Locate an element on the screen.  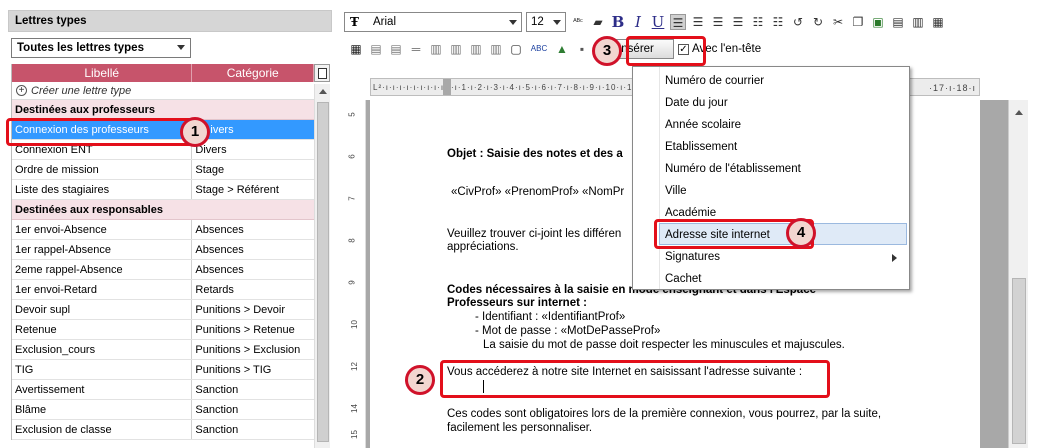
indent-marker is located at coordinates (447, 87).